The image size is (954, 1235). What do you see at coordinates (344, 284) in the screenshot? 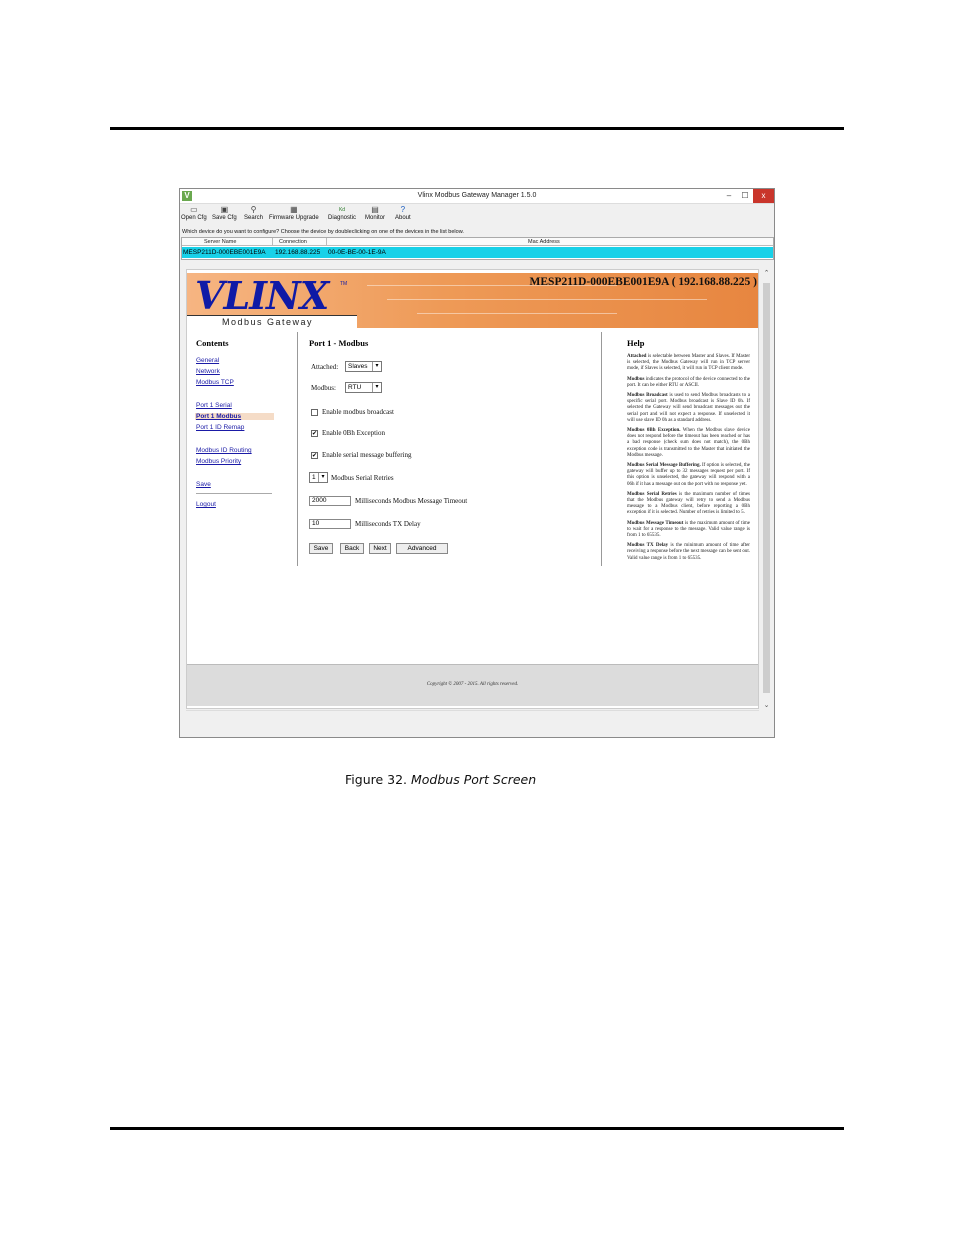
I see `trademark: TM` at bounding box center [344, 284].